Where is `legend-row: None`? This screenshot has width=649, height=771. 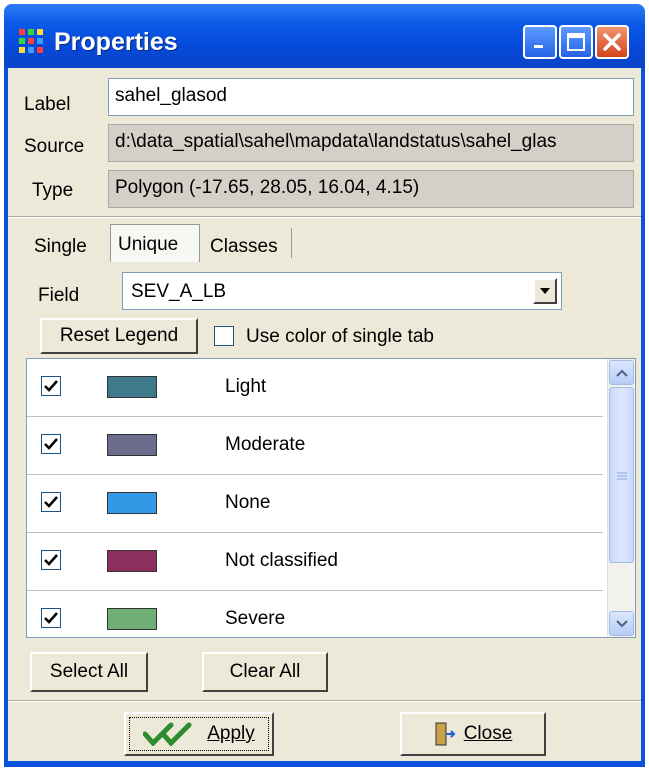 legend-row: None is located at coordinates (315, 504).